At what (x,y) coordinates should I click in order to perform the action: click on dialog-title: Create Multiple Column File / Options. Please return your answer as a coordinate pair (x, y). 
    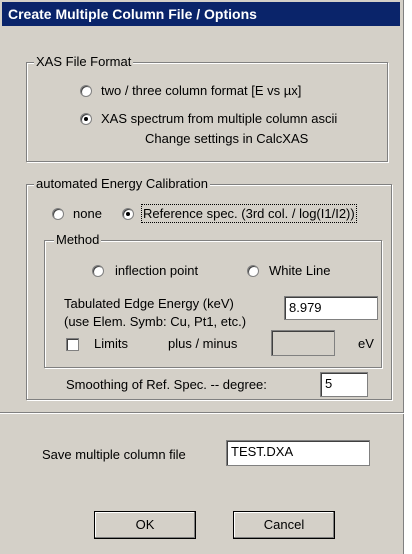
    Looking at the image, I should click on (201, 14).